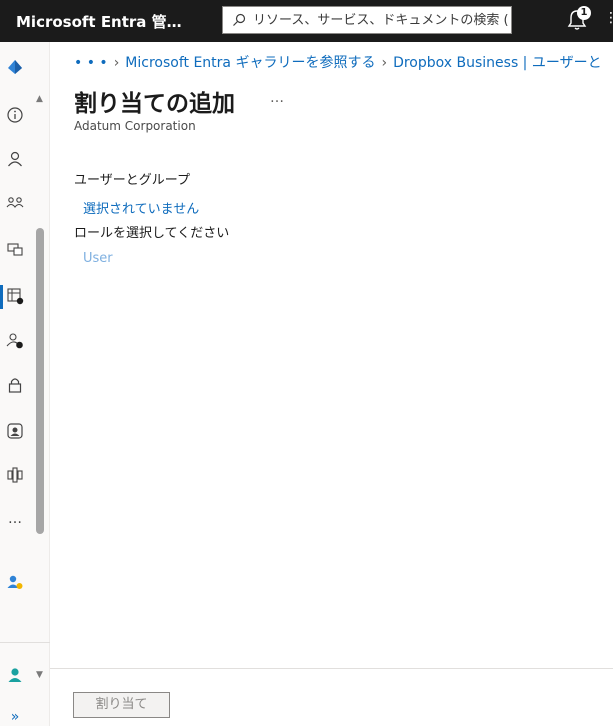 The width and height of the screenshot is (613, 728). Describe the element at coordinates (15, 717) in the screenshot. I see `expand-nav-icon: »` at that location.